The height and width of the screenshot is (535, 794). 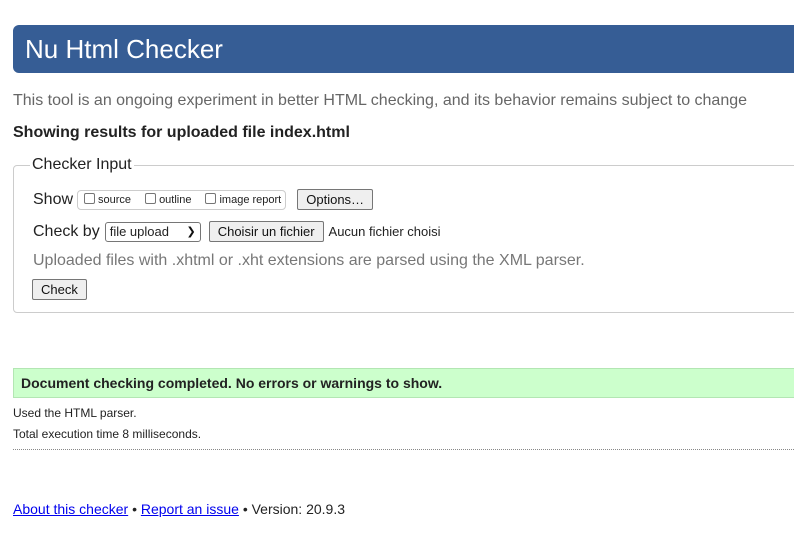 I want to click on outline-checkbox, so click(x=151, y=198).